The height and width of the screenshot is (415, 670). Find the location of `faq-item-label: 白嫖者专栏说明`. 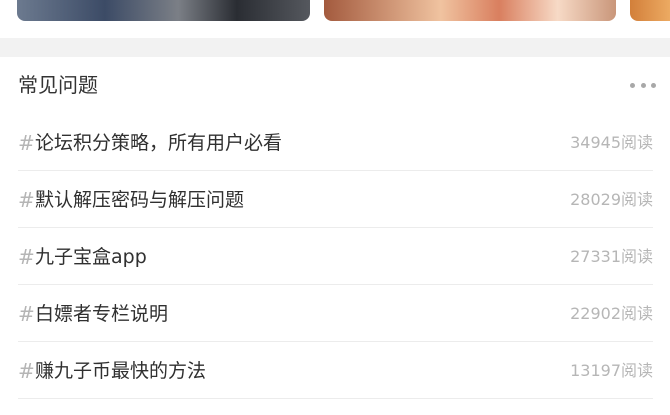

faq-item-label: 白嫖者专栏说明 is located at coordinates (102, 314).